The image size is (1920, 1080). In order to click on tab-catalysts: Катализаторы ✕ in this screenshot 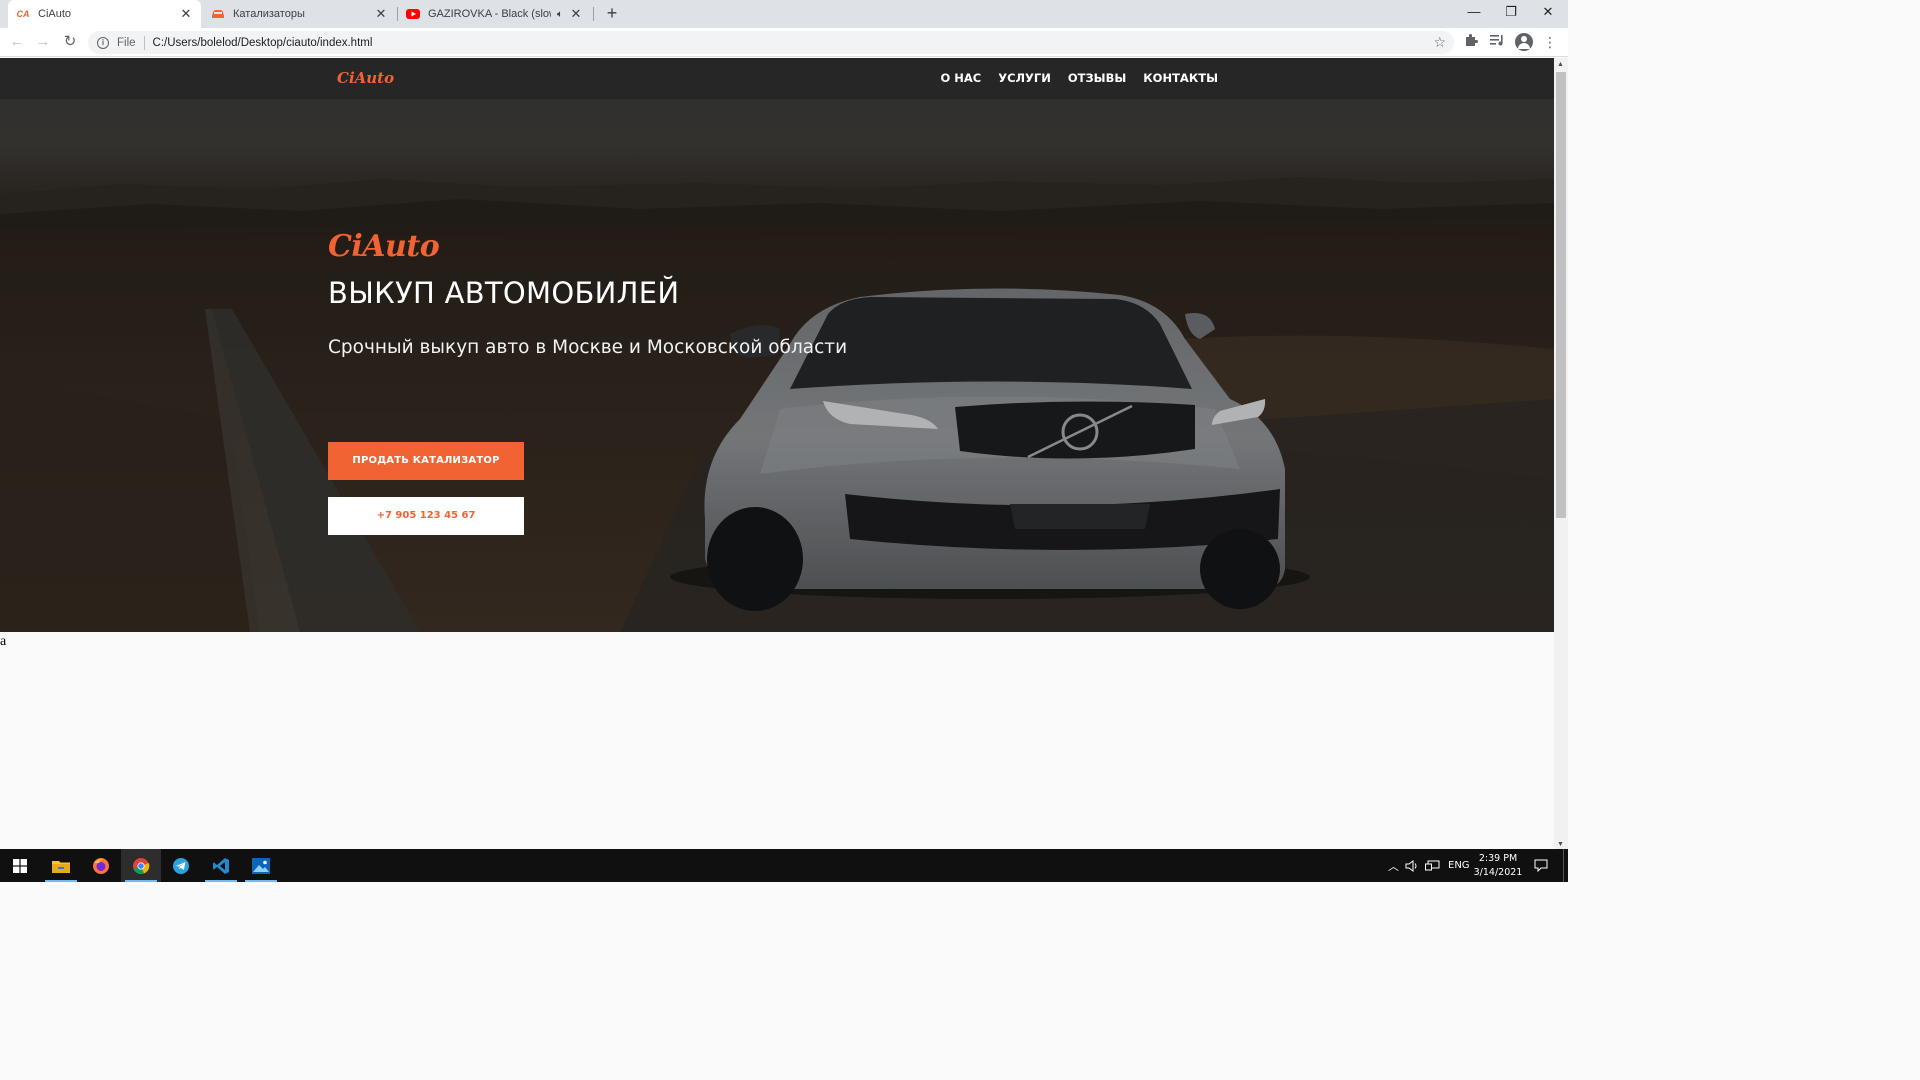, I will do `click(299, 14)`.